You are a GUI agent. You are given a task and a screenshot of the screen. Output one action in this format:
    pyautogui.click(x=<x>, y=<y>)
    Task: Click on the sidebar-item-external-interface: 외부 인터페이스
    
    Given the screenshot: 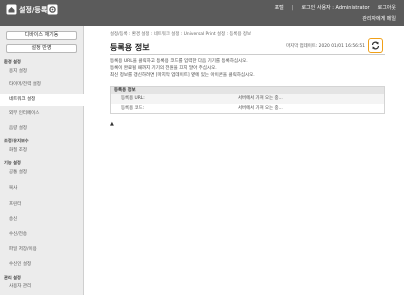 What is the action you would take?
    pyautogui.click(x=42, y=114)
    